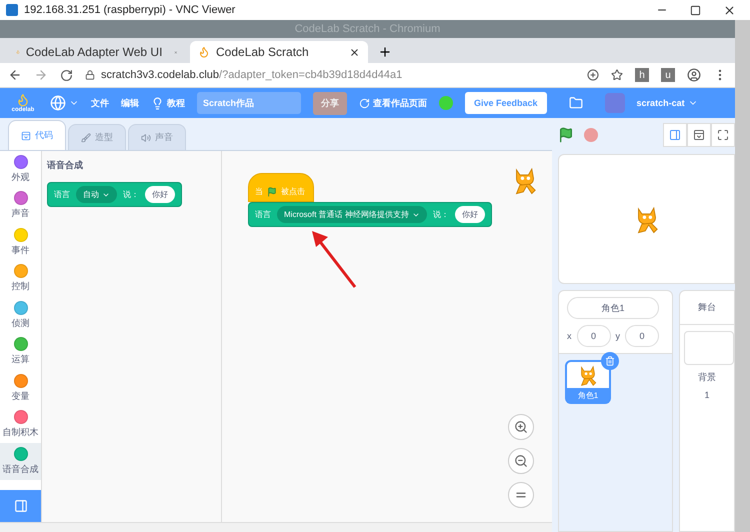  I want to click on sprite-thumbnail: 角色1, so click(588, 382).